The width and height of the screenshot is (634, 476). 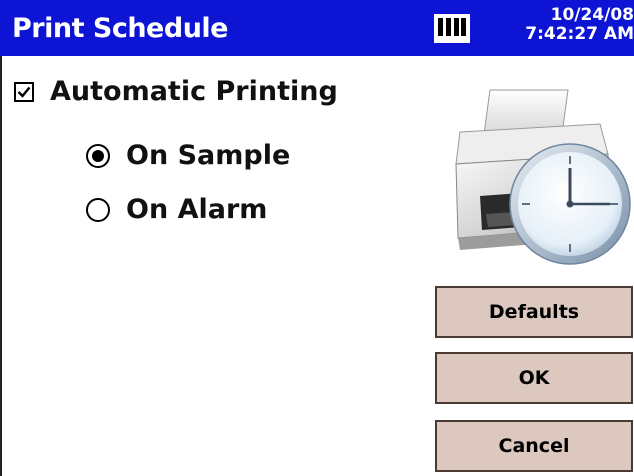 What do you see at coordinates (98, 209) in the screenshot?
I see `on-alarm-radio` at bounding box center [98, 209].